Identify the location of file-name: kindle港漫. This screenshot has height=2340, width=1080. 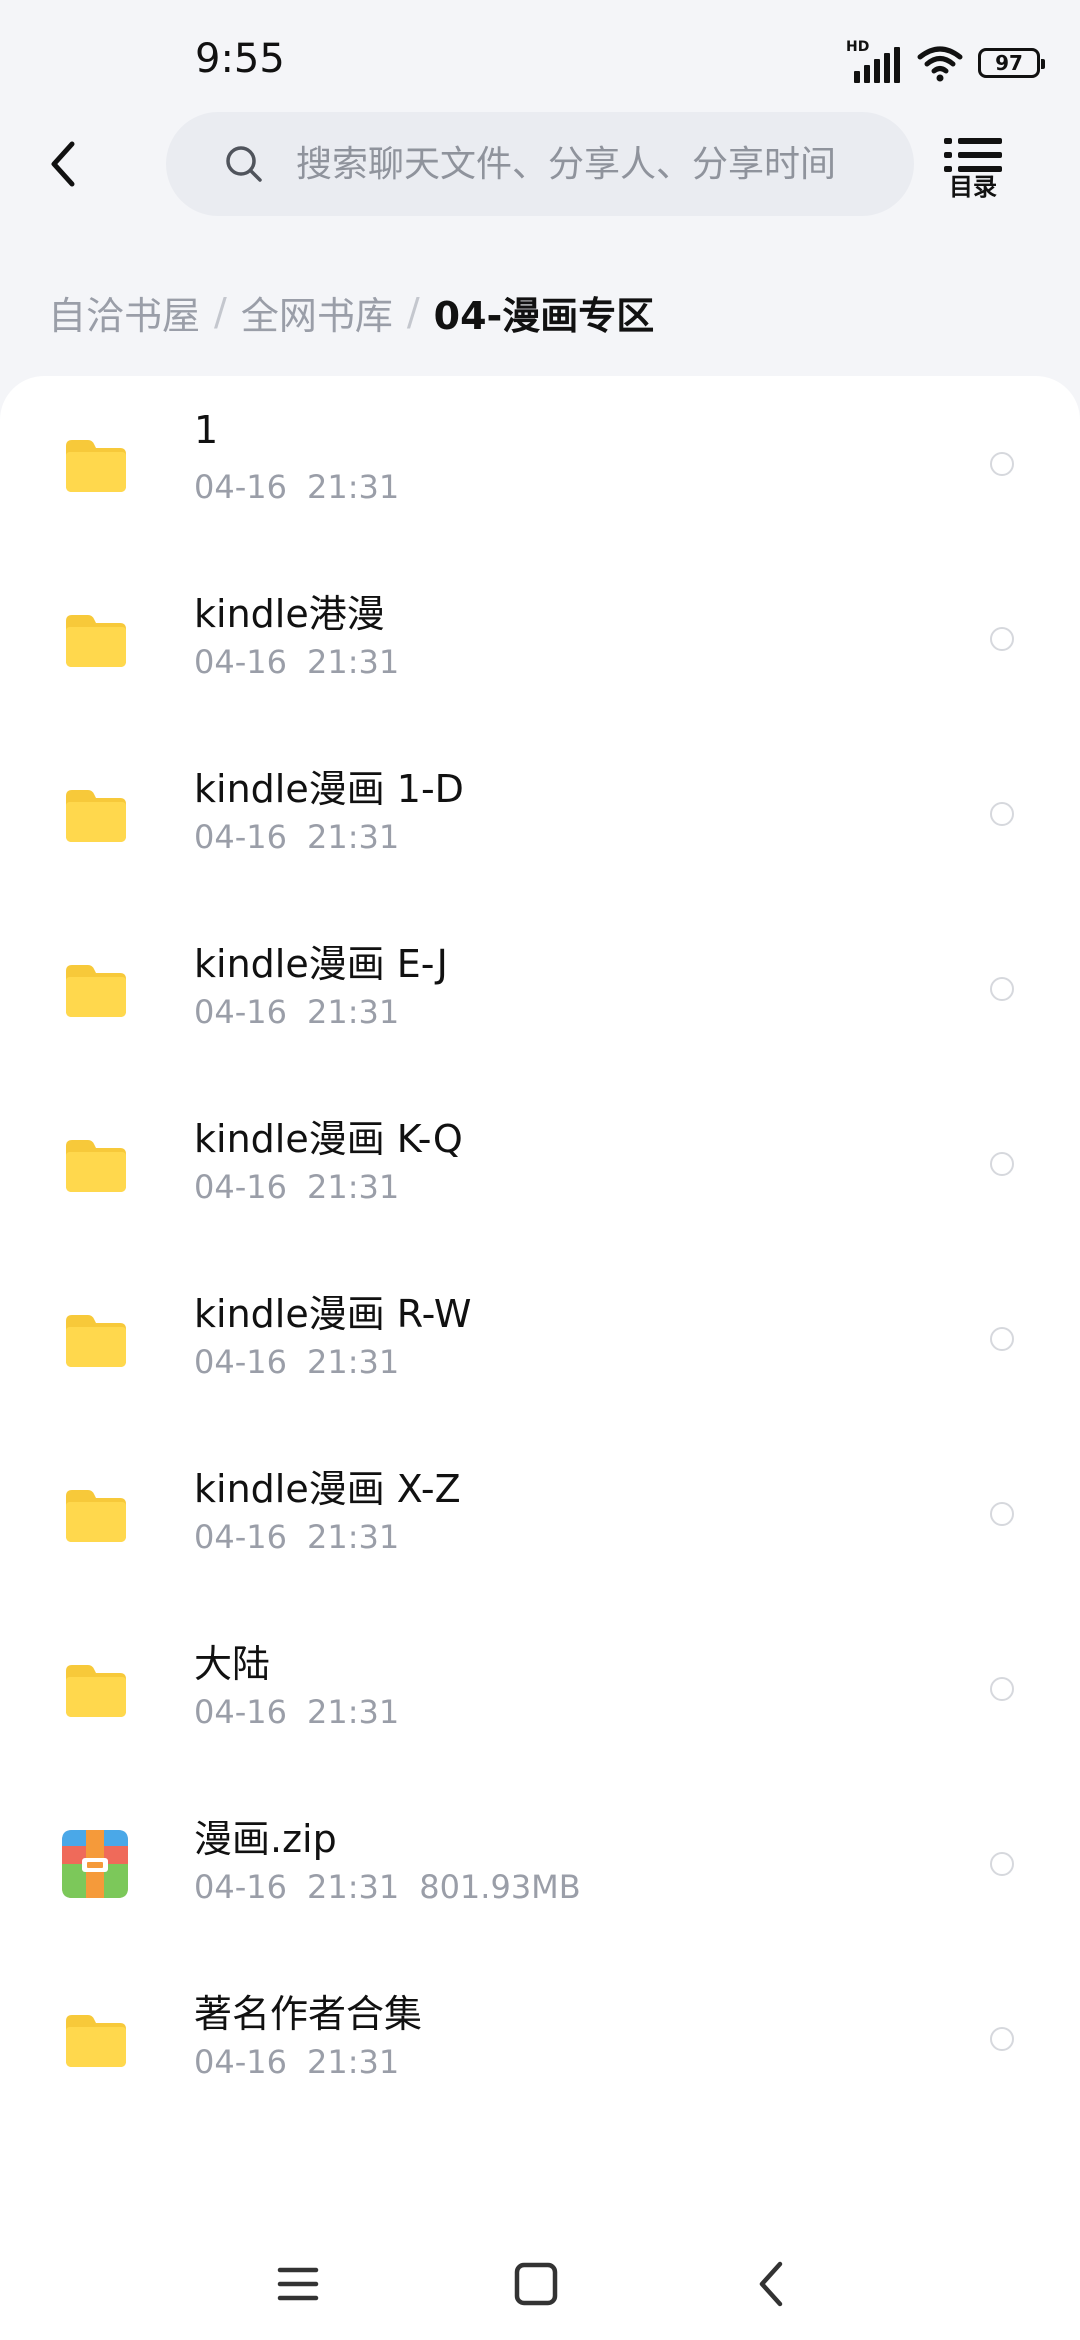
(289, 614).